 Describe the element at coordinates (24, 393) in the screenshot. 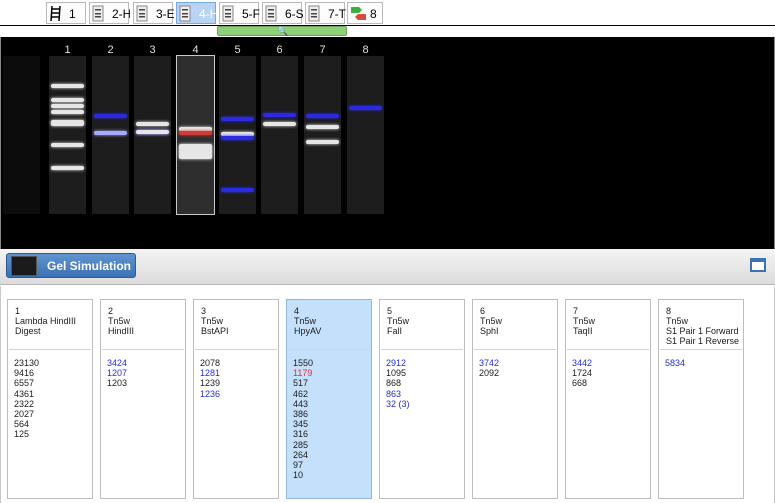

I see `fragment-size: 4361` at that location.